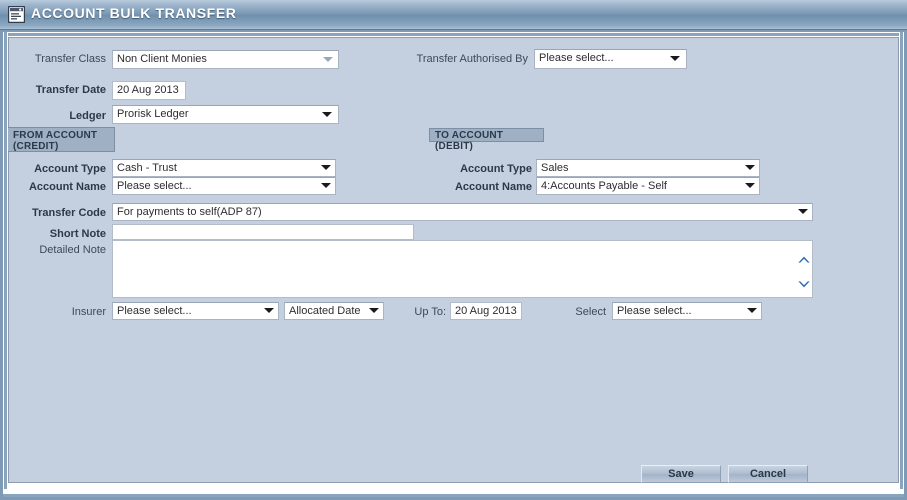 Image resolution: width=907 pixels, height=500 pixels. I want to click on chevron-up-icon, so click(804, 257).